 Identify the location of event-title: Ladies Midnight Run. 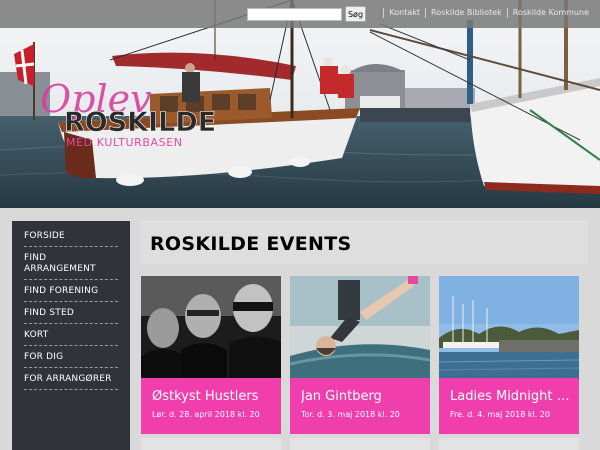
(510, 396).